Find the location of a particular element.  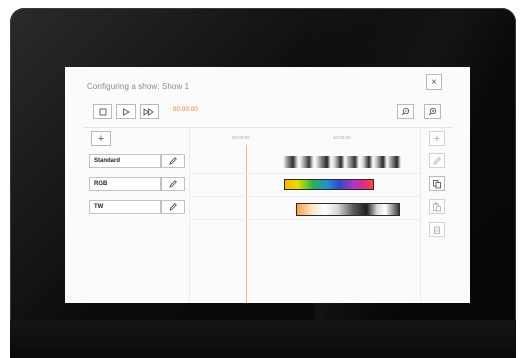

add-clip-button: + is located at coordinates (437, 138).